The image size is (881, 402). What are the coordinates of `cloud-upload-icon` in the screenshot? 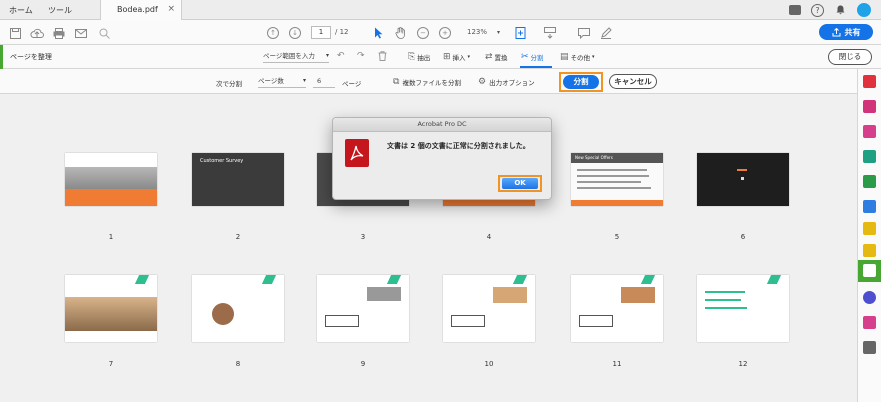 It's located at (37, 33).